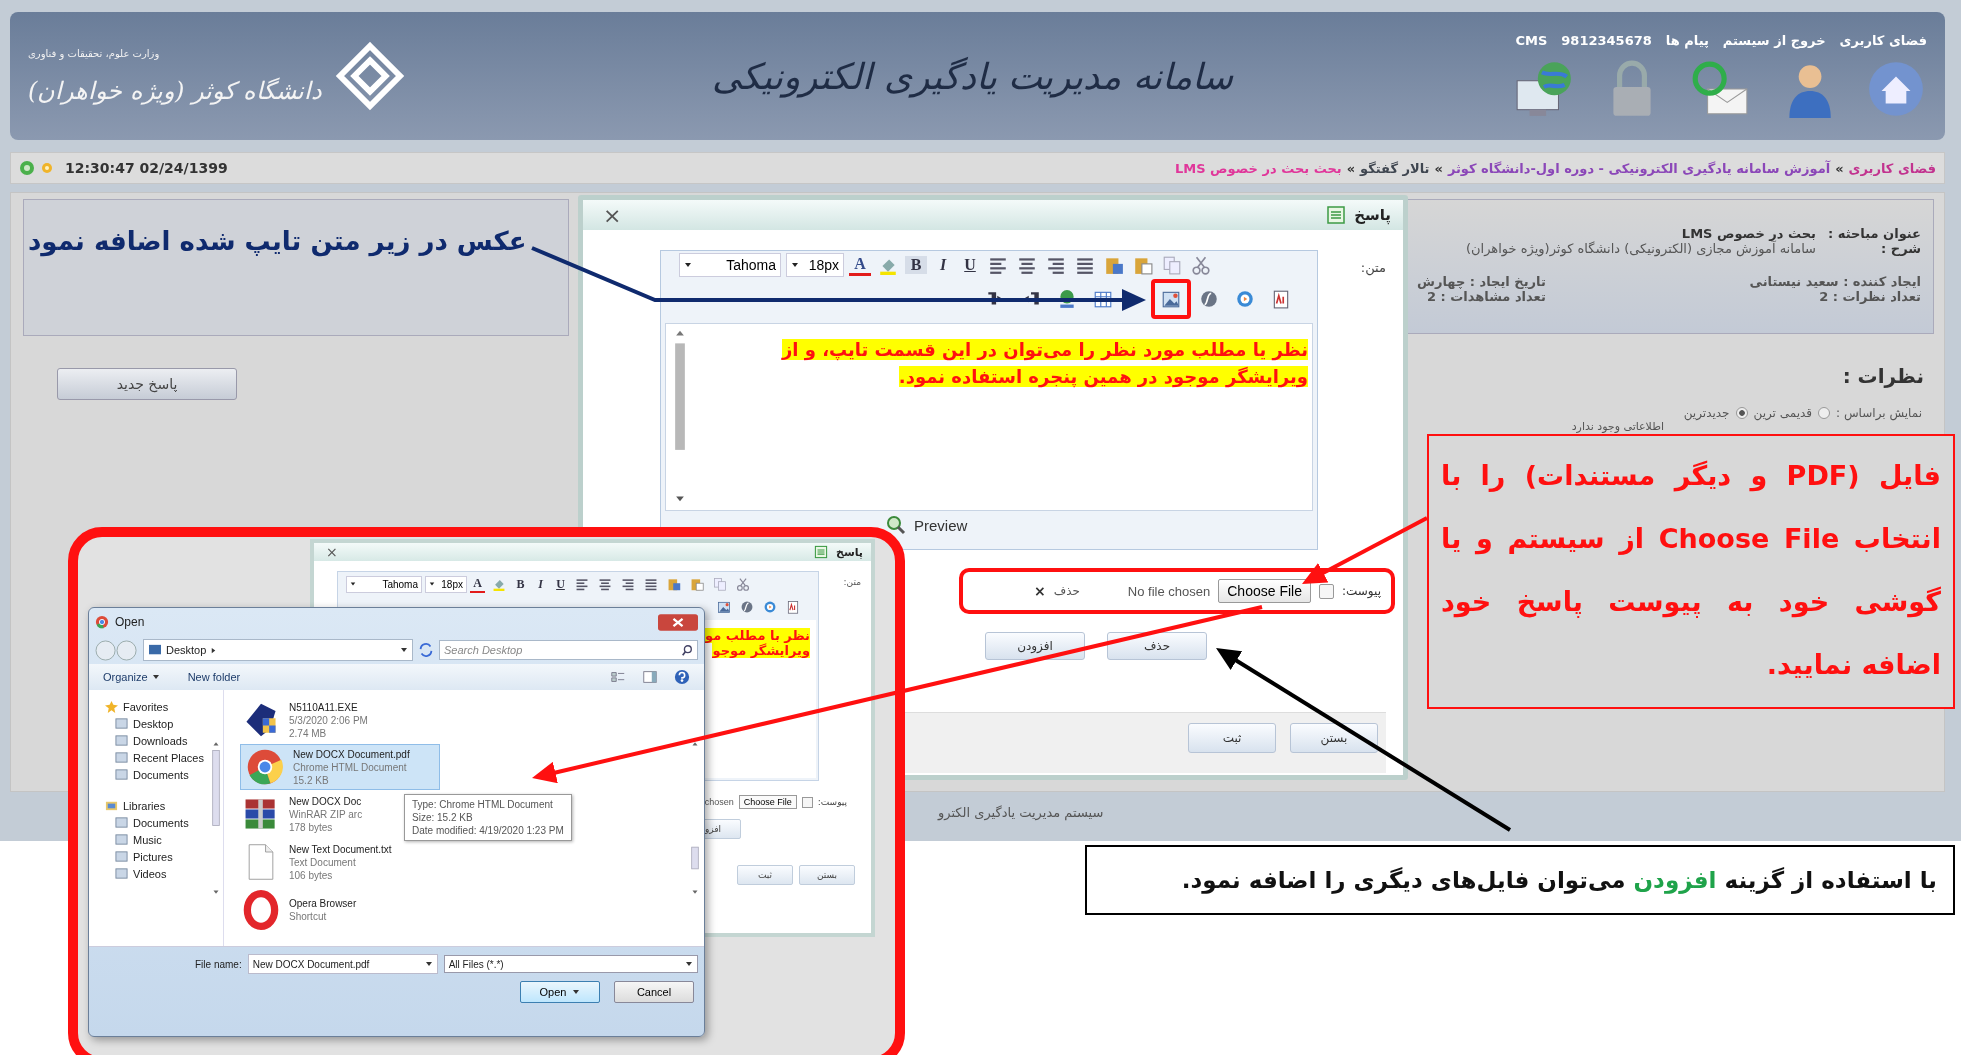 The image size is (1961, 1055). I want to click on remove-icon: ×, so click(1039, 591).